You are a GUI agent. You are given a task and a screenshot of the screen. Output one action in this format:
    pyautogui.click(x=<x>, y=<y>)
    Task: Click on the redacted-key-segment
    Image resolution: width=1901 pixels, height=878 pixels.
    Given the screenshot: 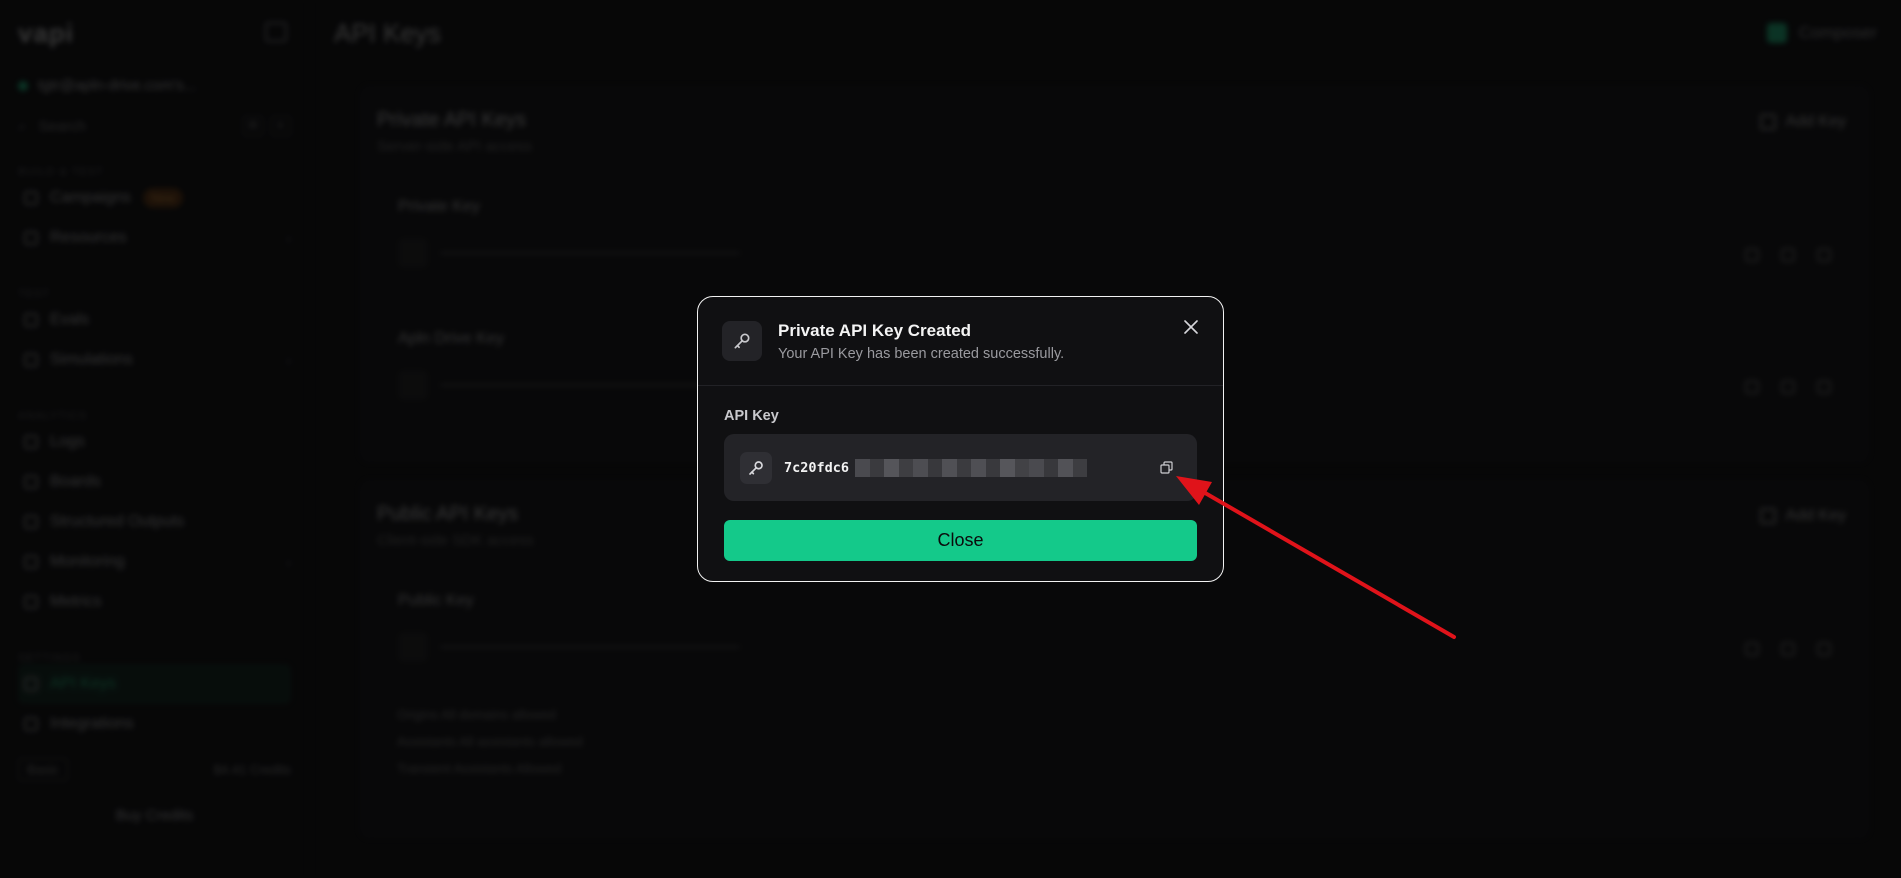 What is the action you would take?
    pyautogui.click(x=971, y=467)
    